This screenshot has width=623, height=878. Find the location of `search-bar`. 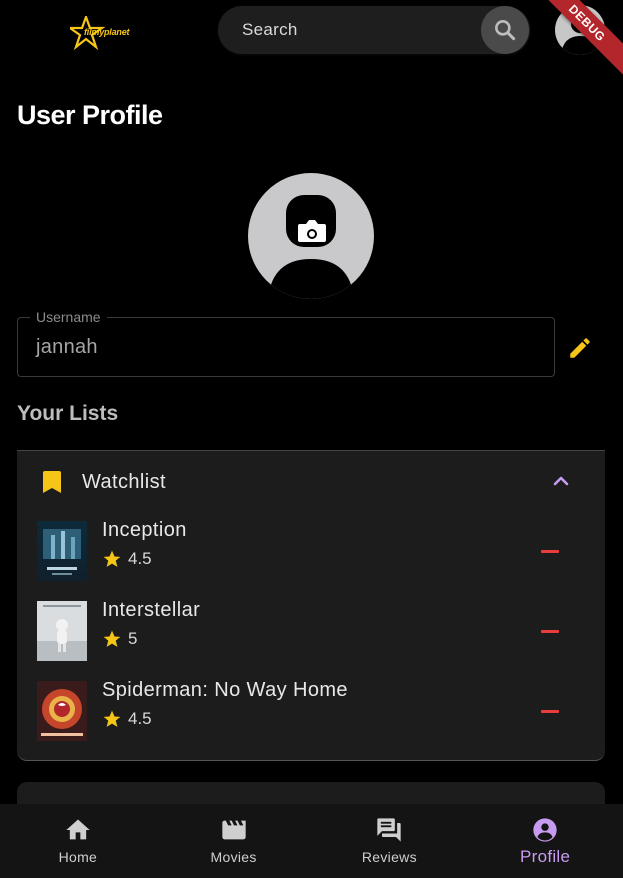

search-bar is located at coordinates (374, 30).